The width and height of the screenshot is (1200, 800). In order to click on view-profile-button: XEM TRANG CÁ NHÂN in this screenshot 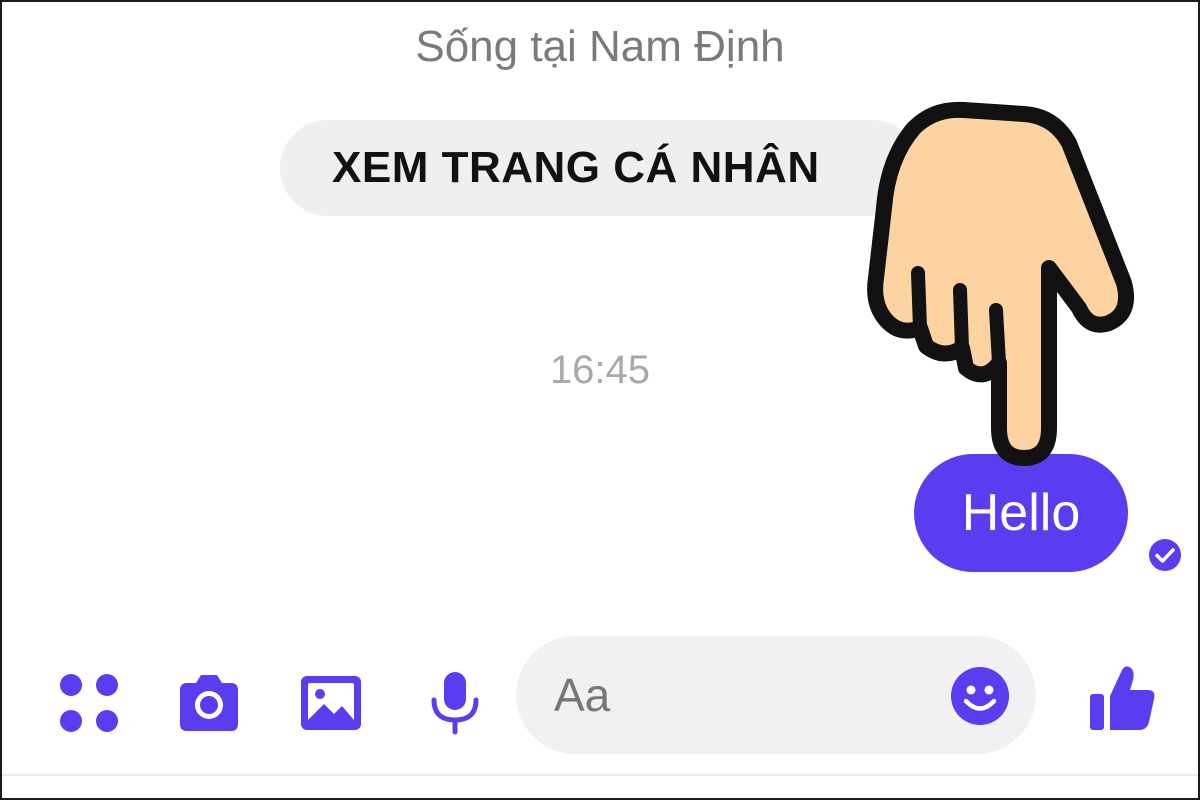, I will do `click(600, 168)`.